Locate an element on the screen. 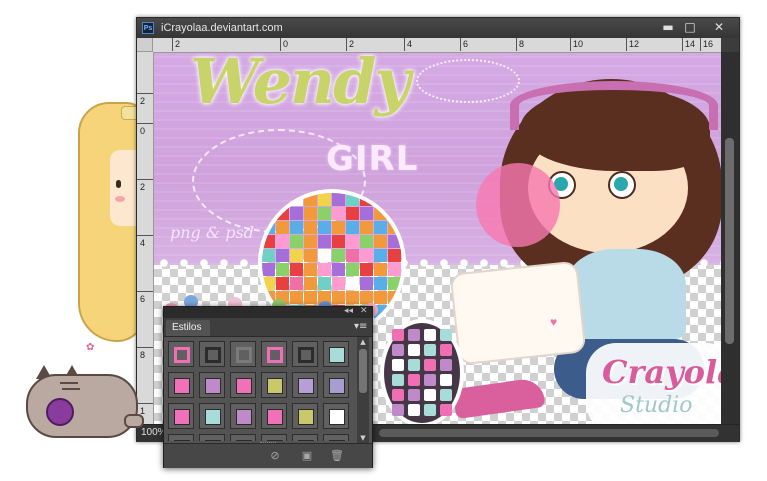  styles-grid is located at coordinates (261, 391).